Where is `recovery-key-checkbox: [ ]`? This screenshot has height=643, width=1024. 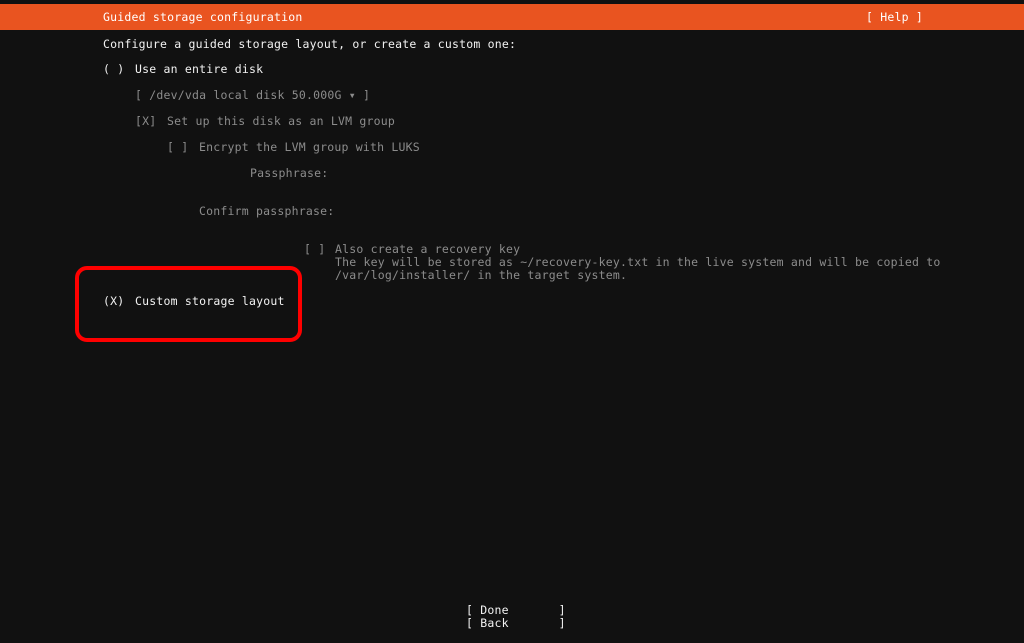 recovery-key-checkbox: [ ] is located at coordinates (314, 249).